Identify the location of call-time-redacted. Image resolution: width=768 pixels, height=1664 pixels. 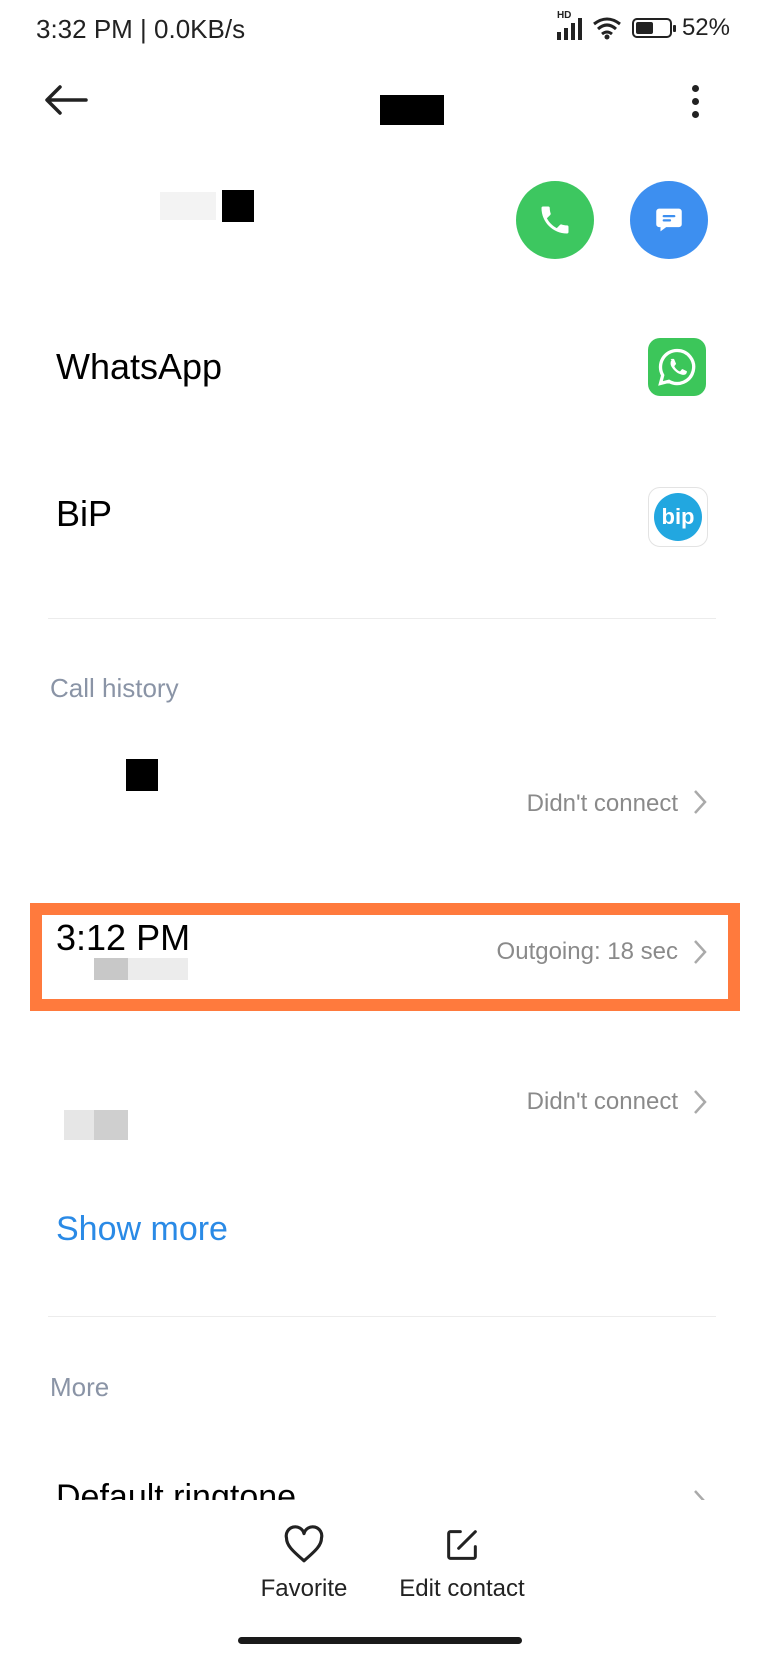
(142, 775).